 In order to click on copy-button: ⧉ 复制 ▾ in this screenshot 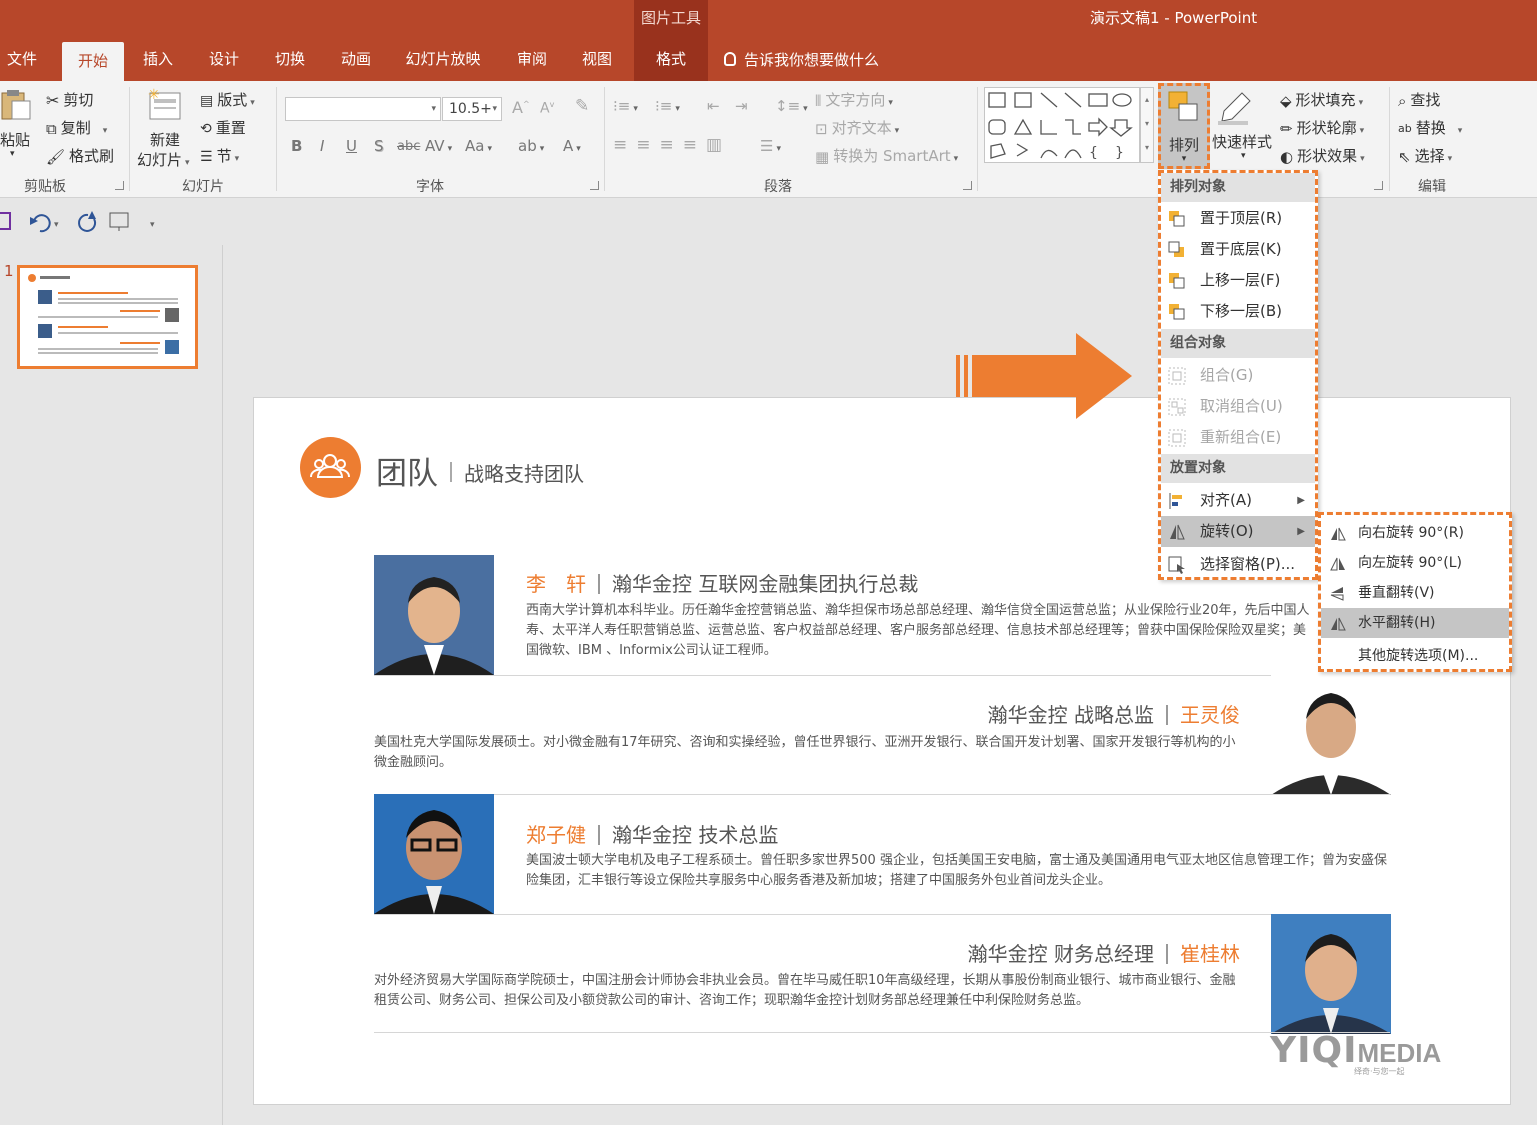, I will do `click(76, 127)`.